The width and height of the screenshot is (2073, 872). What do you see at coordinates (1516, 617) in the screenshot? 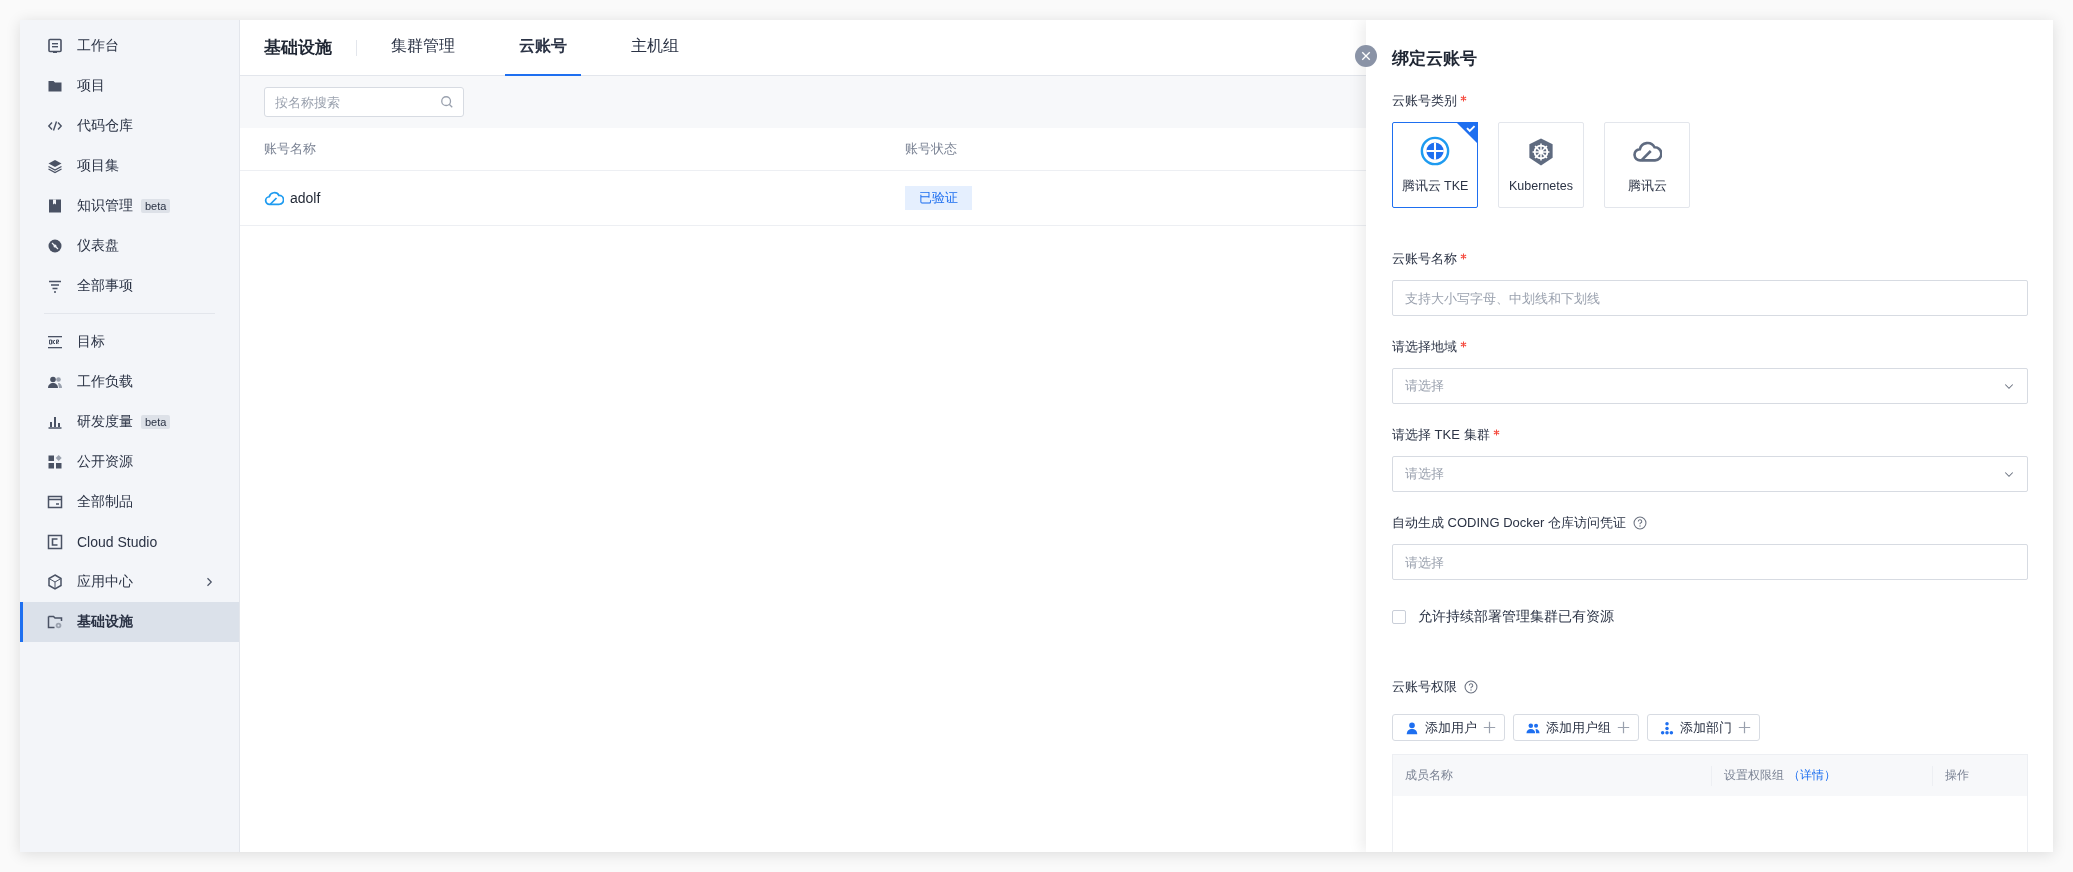
I see `checkbox-label: 允许持续部署管理集群已有资源` at bounding box center [1516, 617].